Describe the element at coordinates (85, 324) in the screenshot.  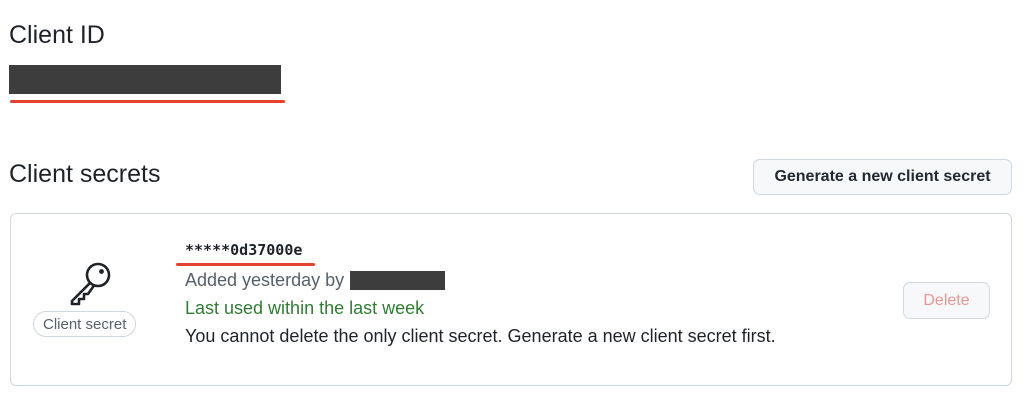
I see `client-secret-badge: Client secret` at that location.